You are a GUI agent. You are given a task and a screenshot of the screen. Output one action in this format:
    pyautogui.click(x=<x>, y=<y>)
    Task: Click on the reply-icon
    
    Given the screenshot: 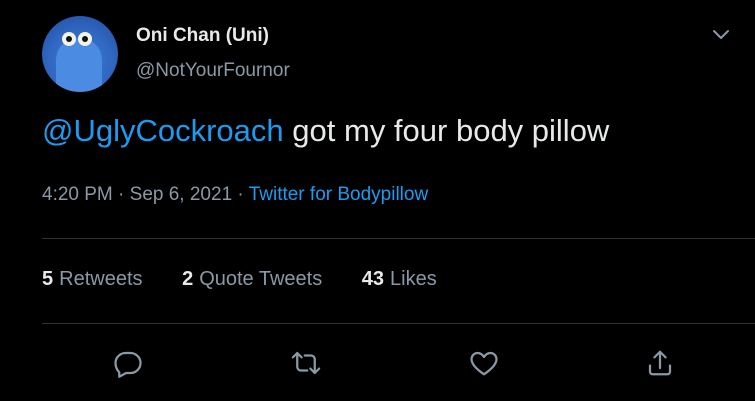 What is the action you would take?
    pyautogui.click(x=128, y=364)
    